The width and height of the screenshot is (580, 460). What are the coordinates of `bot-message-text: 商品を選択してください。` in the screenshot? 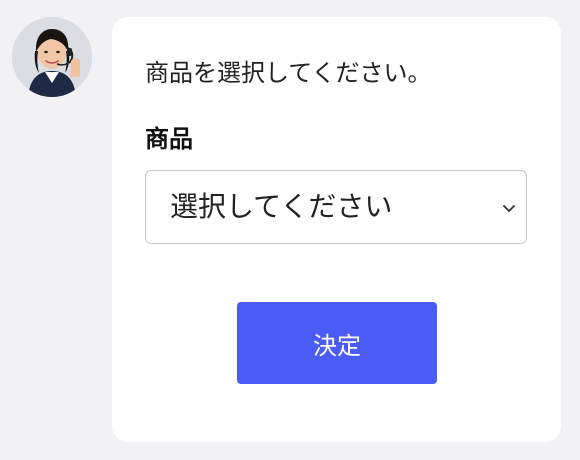 It's located at (288, 73).